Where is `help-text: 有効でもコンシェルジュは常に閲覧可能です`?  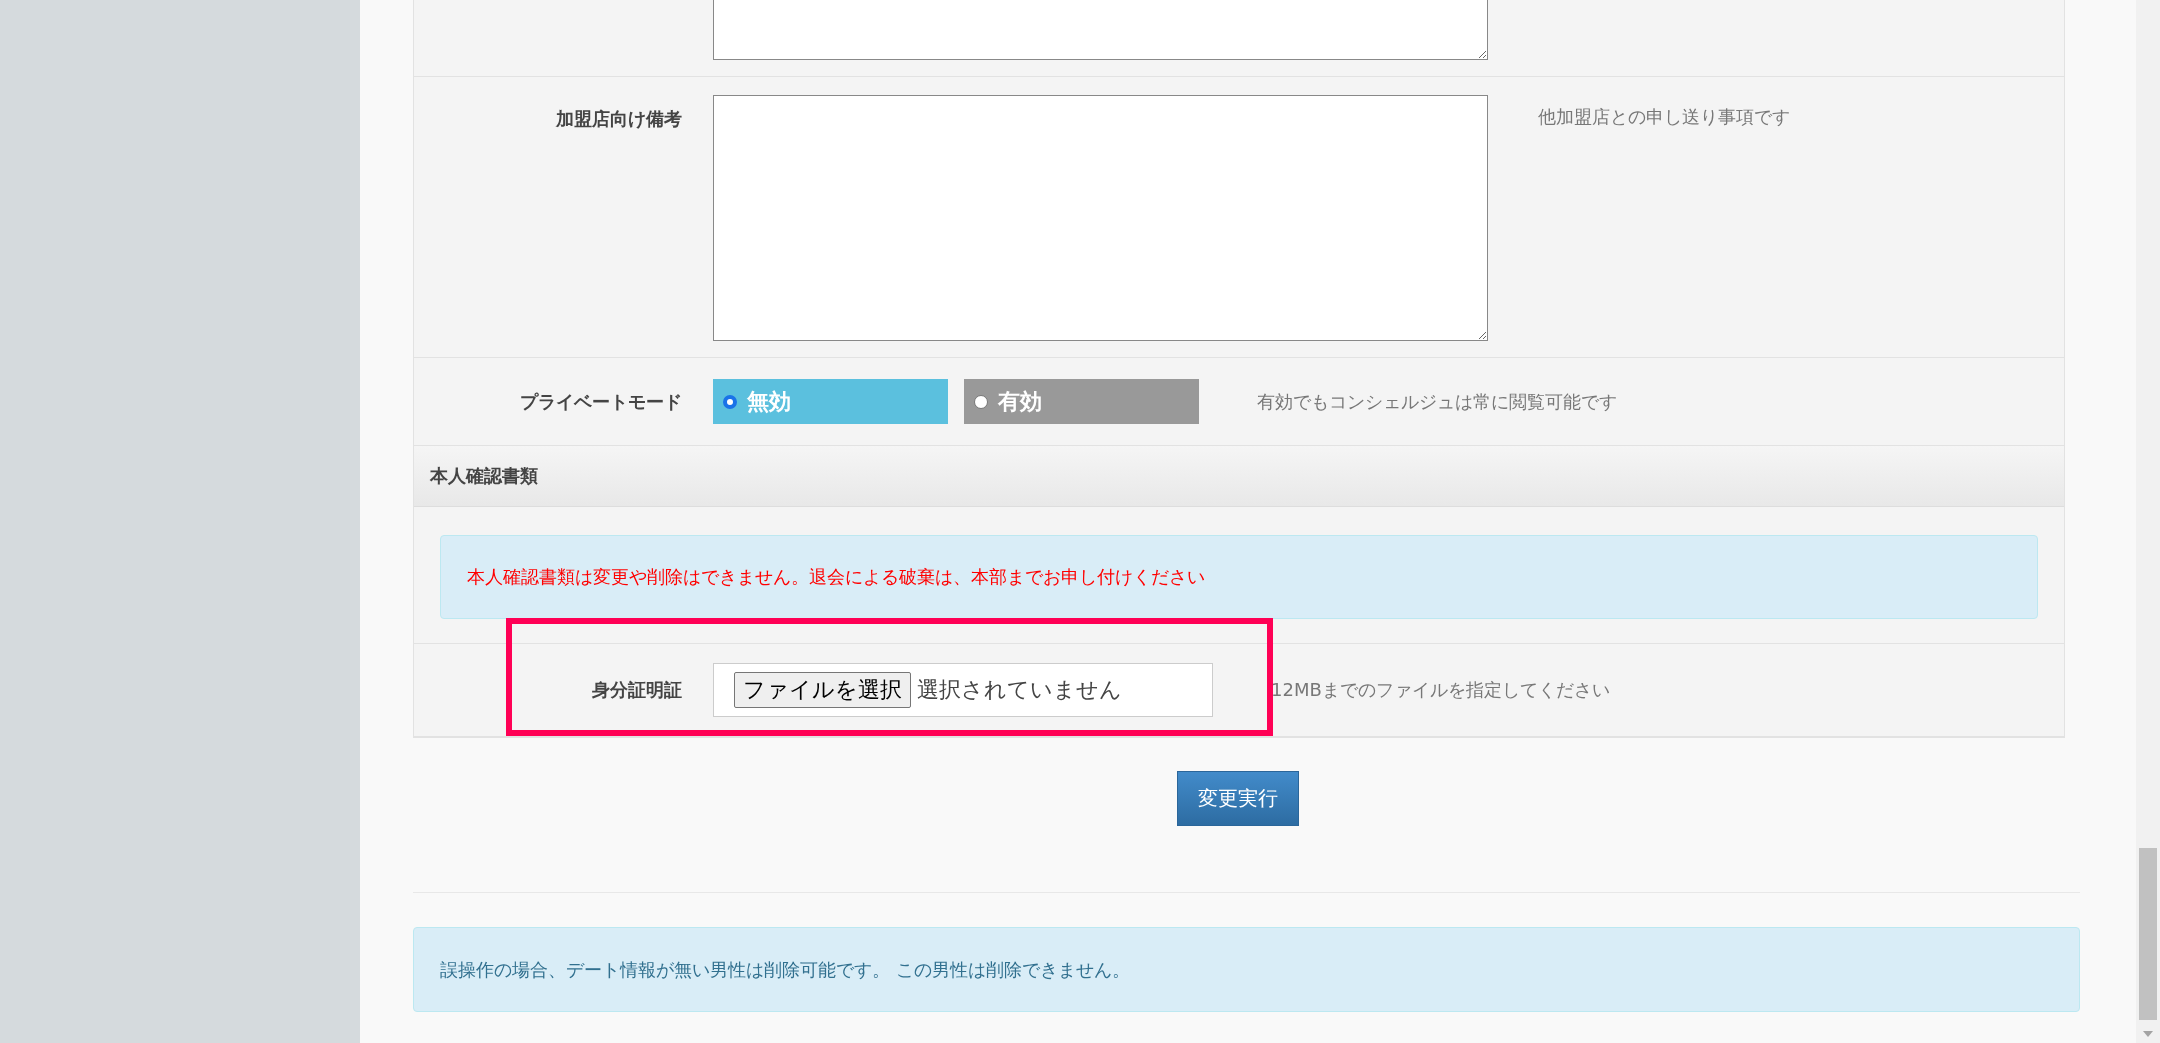
help-text: 有効でもコンシェルジュは常に閲覧可能です is located at coordinates (1437, 401).